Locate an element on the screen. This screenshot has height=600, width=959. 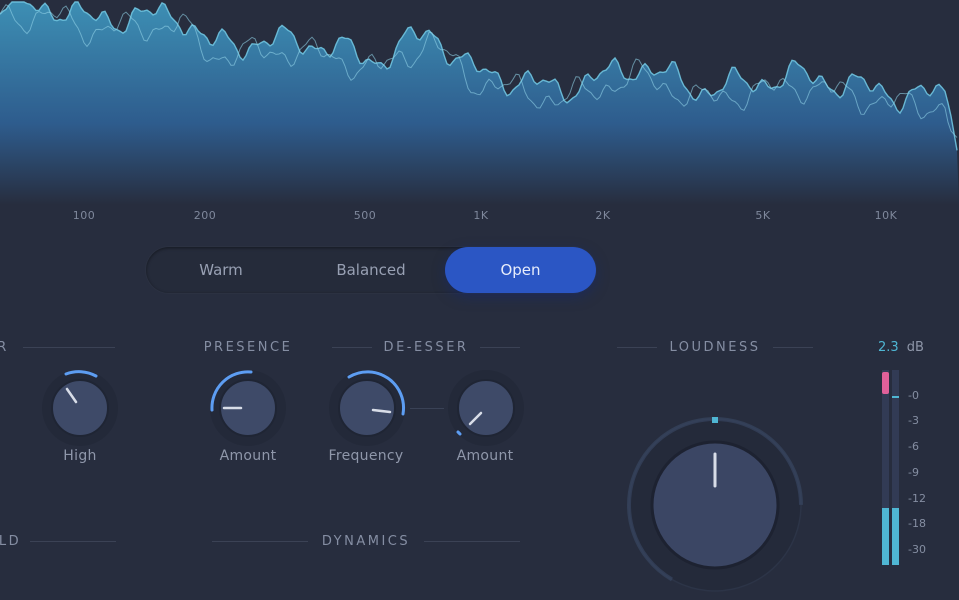
loudness-knob is located at coordinates (715, 505).